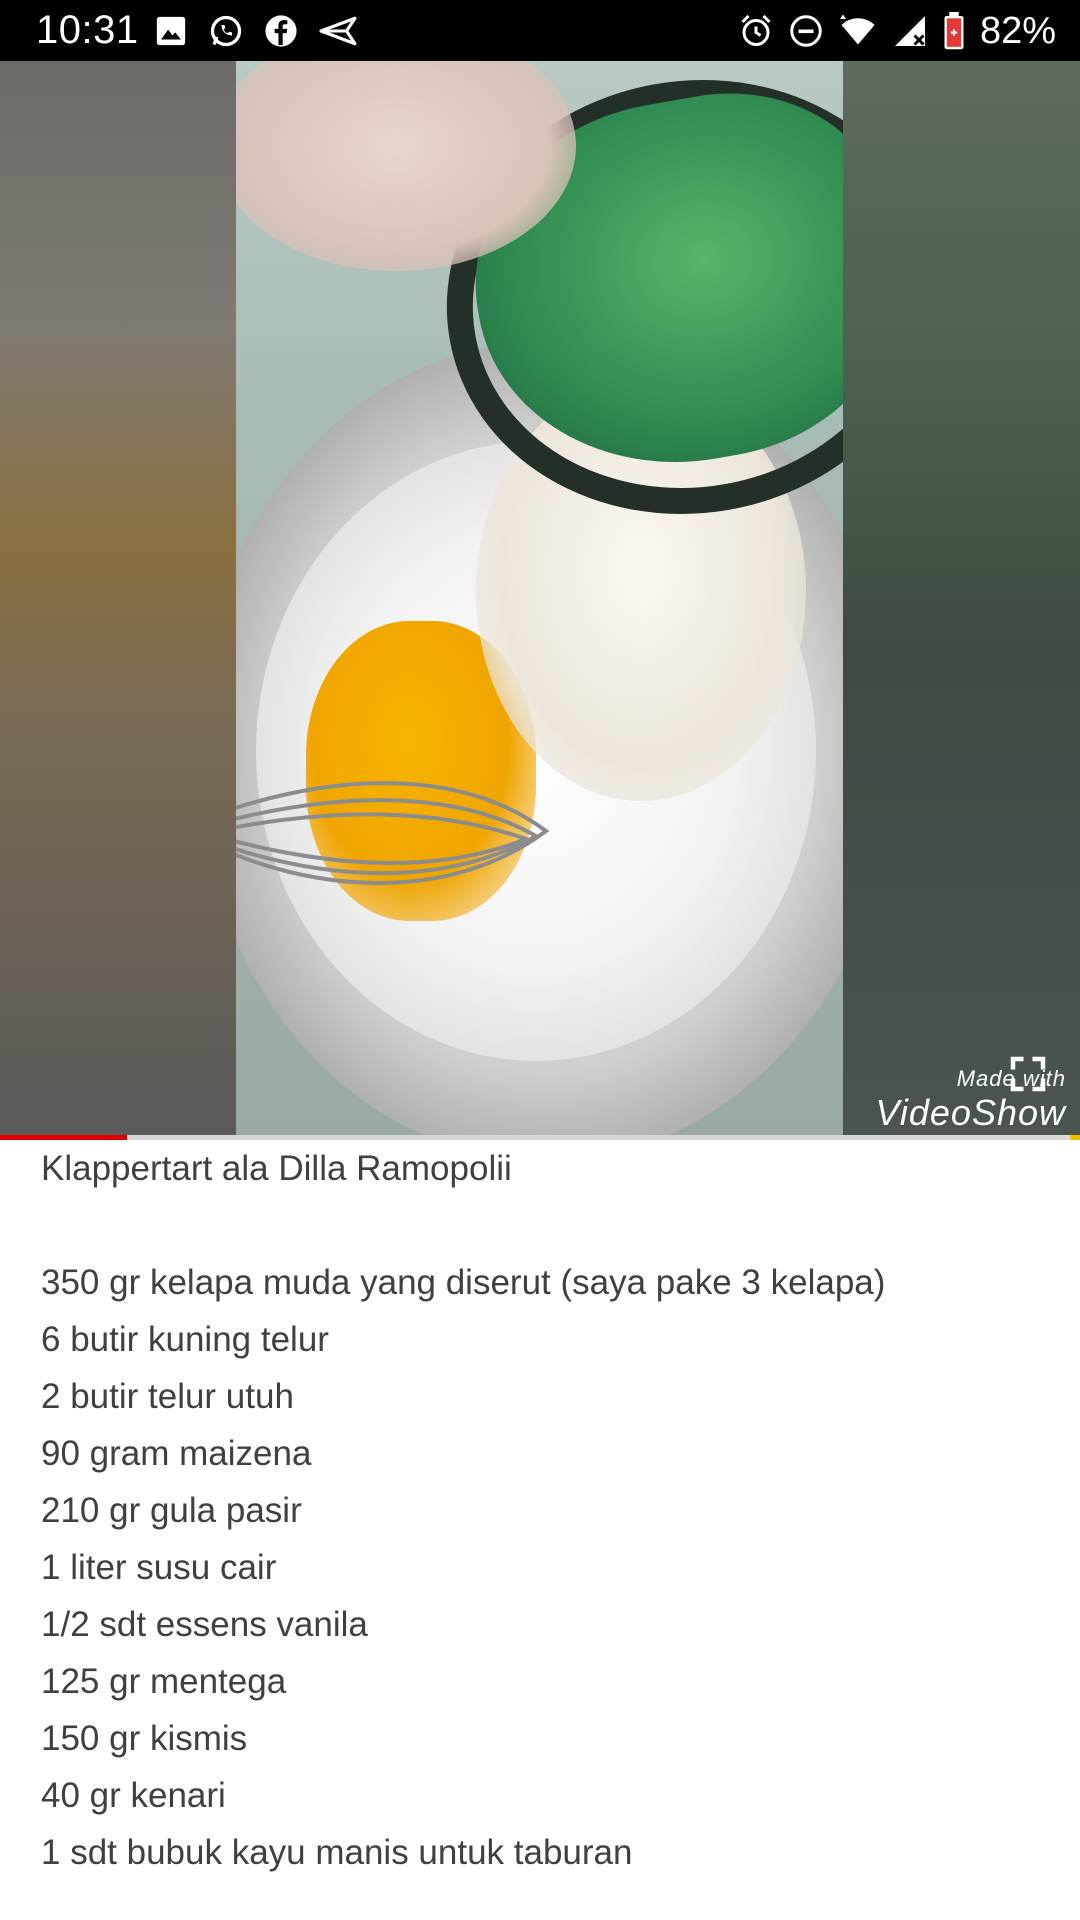 The image size is (1080, 1920). Describe the element at coordinates (393, 833) in the screenshot. I see `whisk-icon` at that location.